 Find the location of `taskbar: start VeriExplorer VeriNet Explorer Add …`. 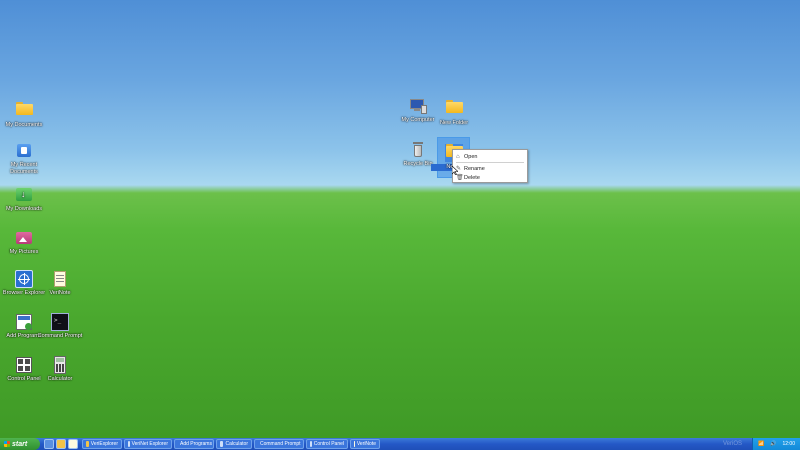

taskbar: start VeriExplorer VeriNet Explorer Add … is located at coordinates (400, 444).